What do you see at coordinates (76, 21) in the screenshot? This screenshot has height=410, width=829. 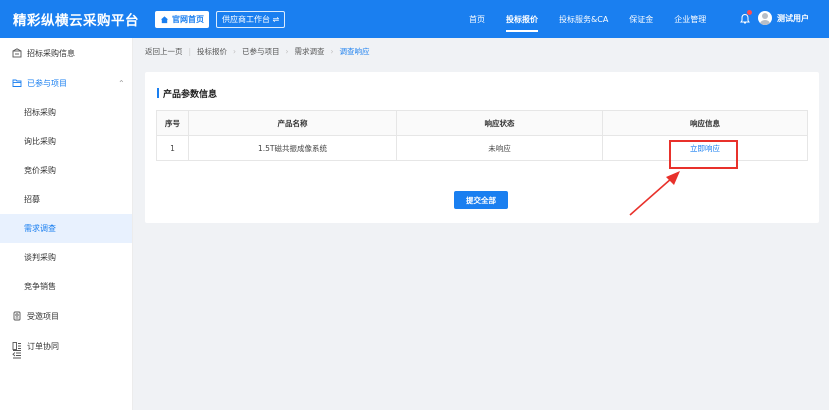 I see `brand-title: 精彩纵横云采购平台` at bounding box center [76, 21].